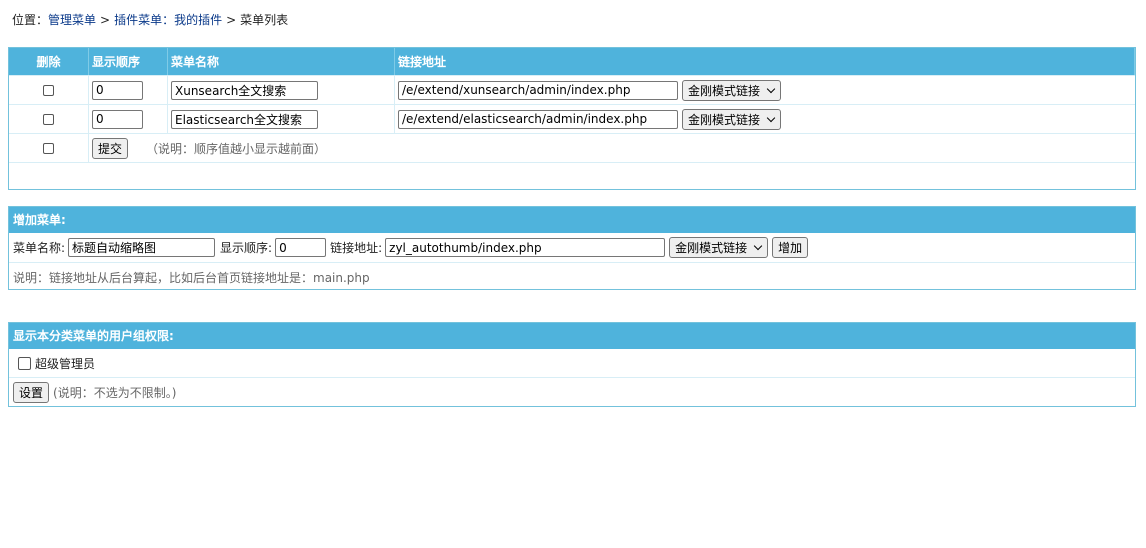 The height and width of the screenshot is (548, 1146). What do you see at coordinates (72, 20) in the screenshot?
I see `breadcrumb-link-manage-menu: 管理菜单` at bounding box center [72, 20].